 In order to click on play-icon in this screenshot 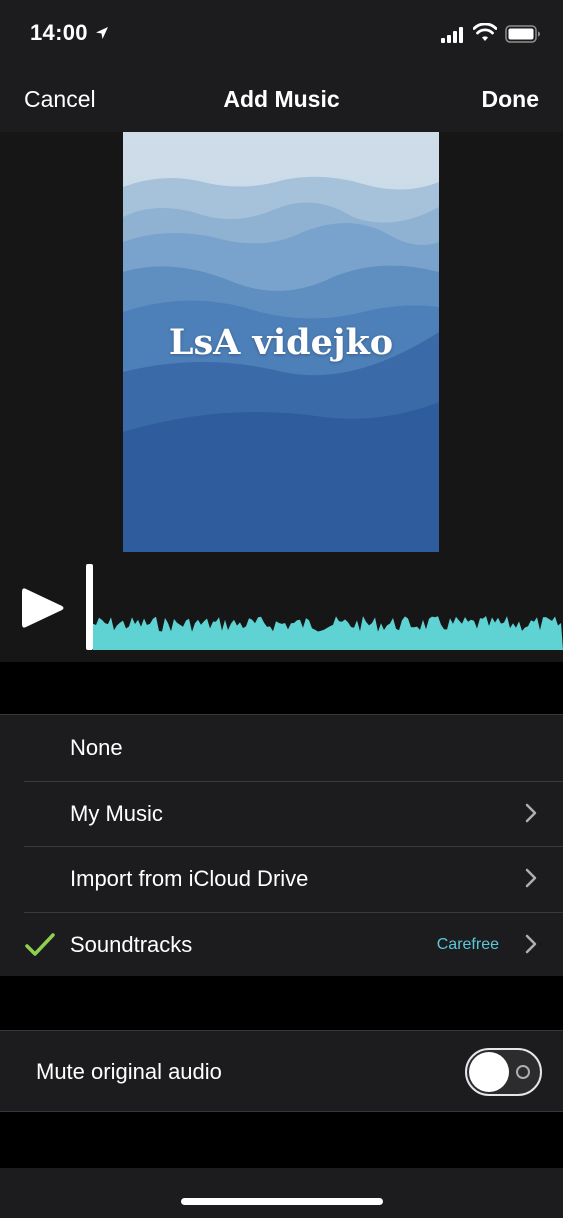, I will do `click(43, 608)`.